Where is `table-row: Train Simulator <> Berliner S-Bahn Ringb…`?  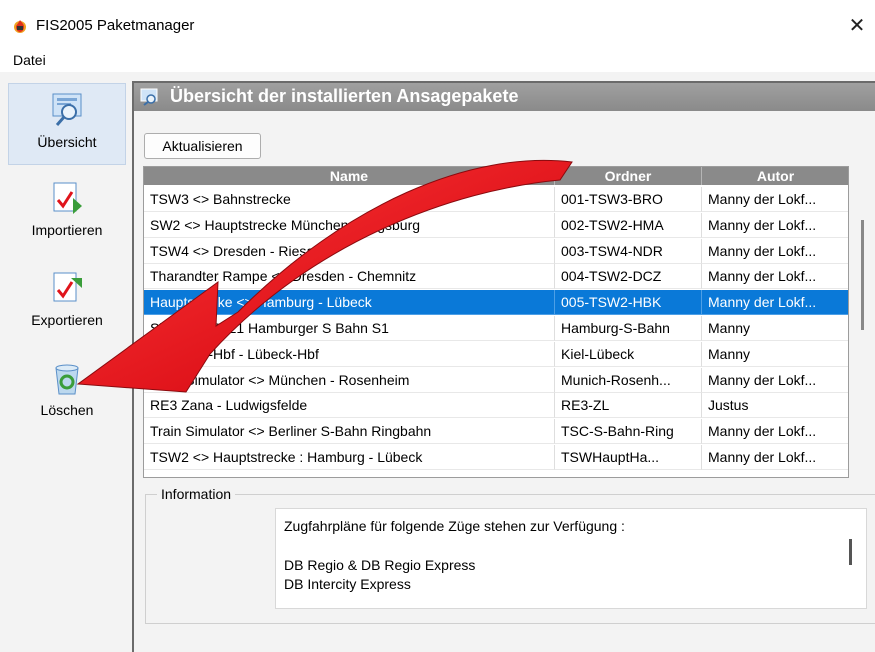
table-row: Train Simulator <> Berliner S-Bahn Ringb… is located at coordinates (496, 432).